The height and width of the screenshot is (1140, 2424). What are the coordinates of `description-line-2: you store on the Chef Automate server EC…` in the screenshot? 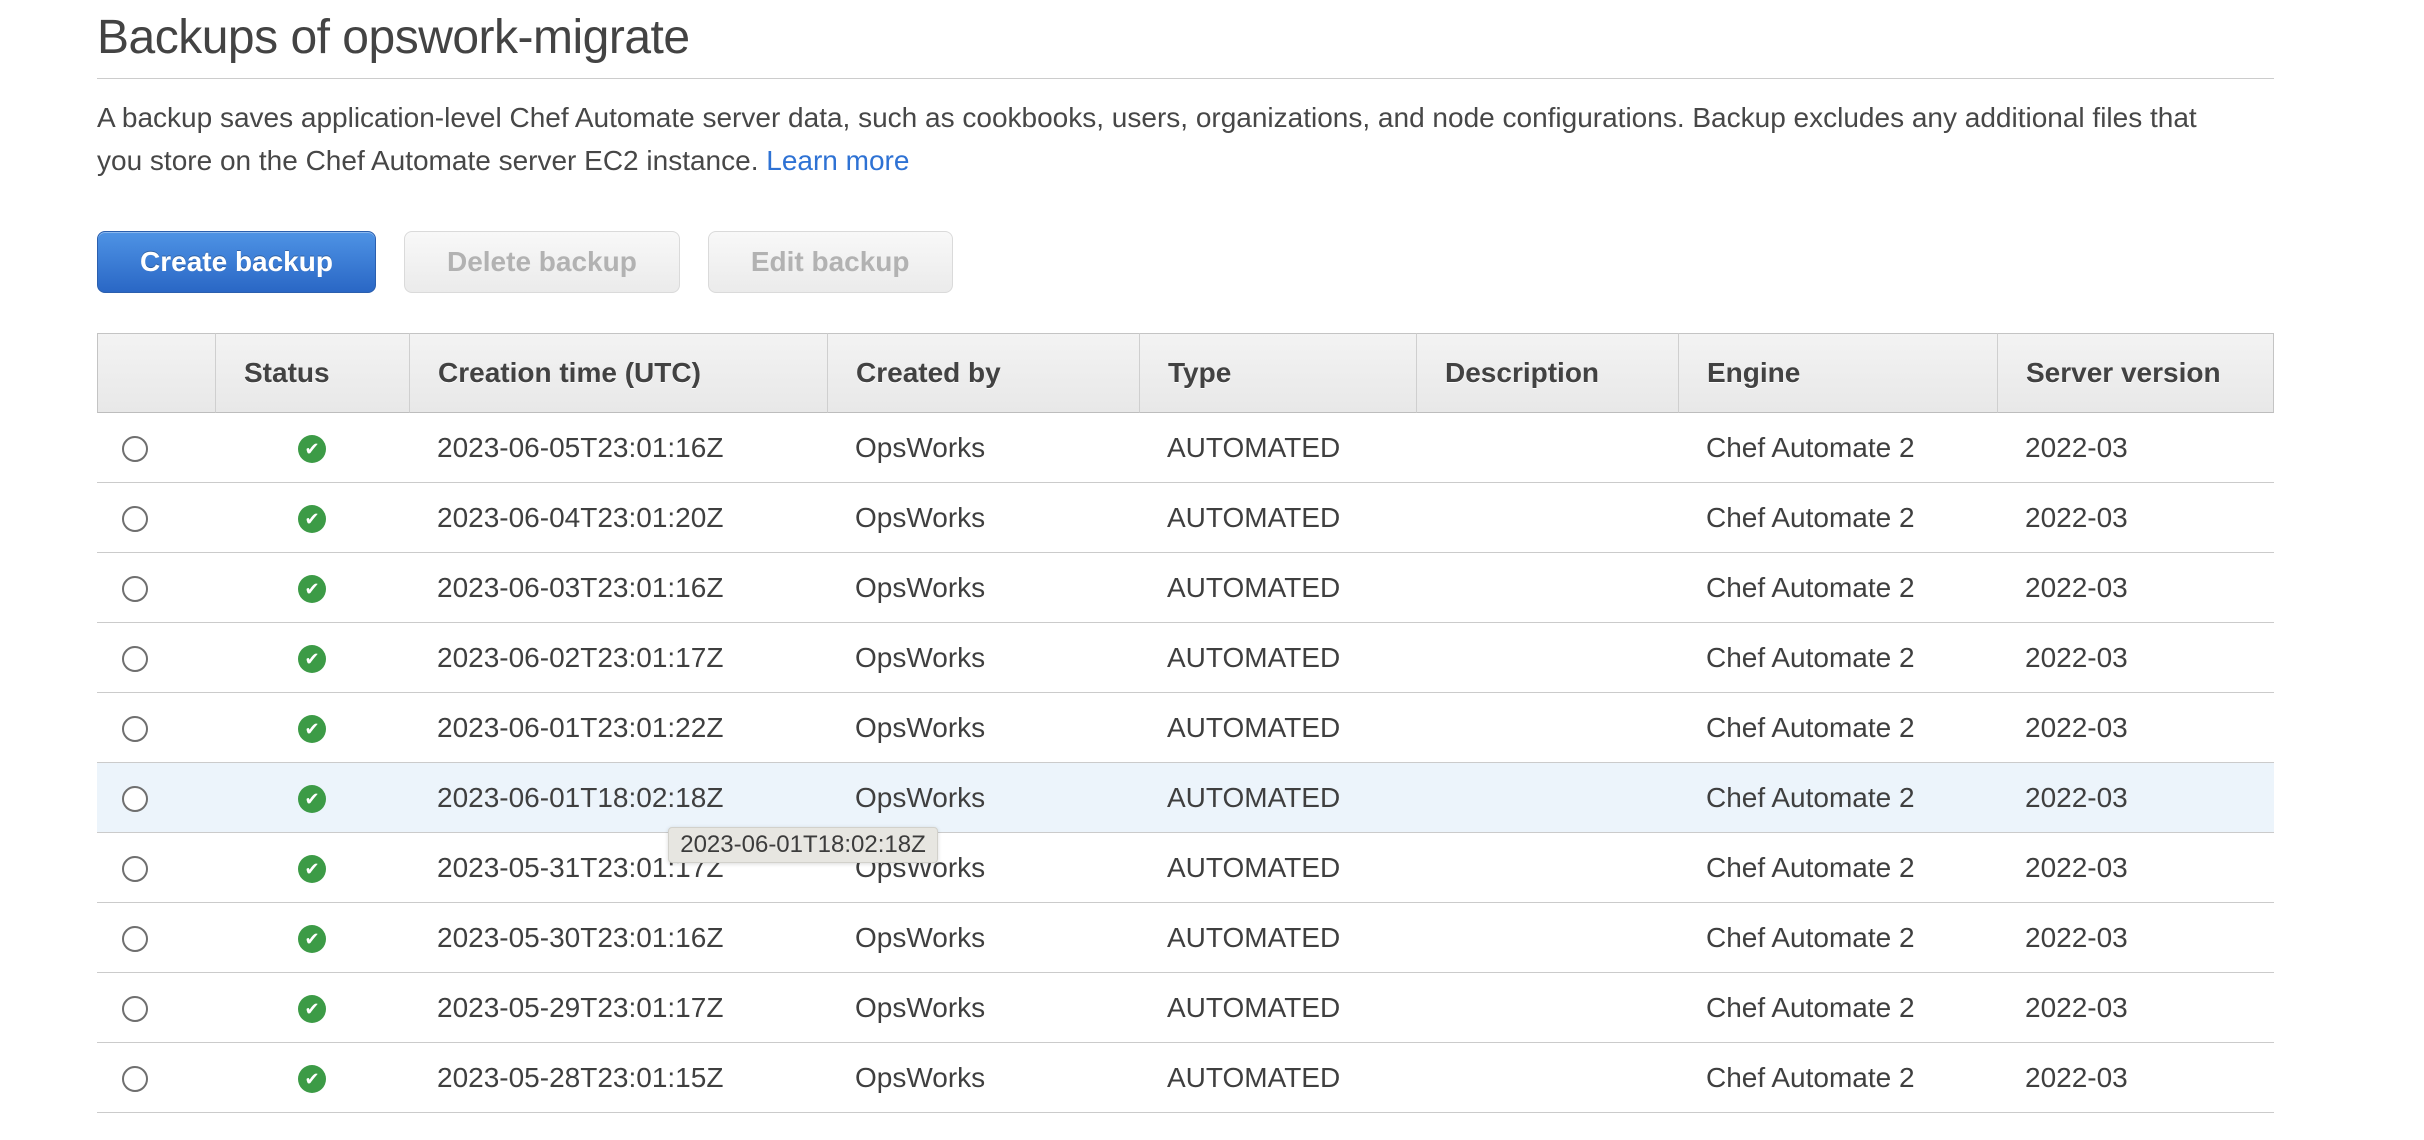 It's located at (1185, 160).